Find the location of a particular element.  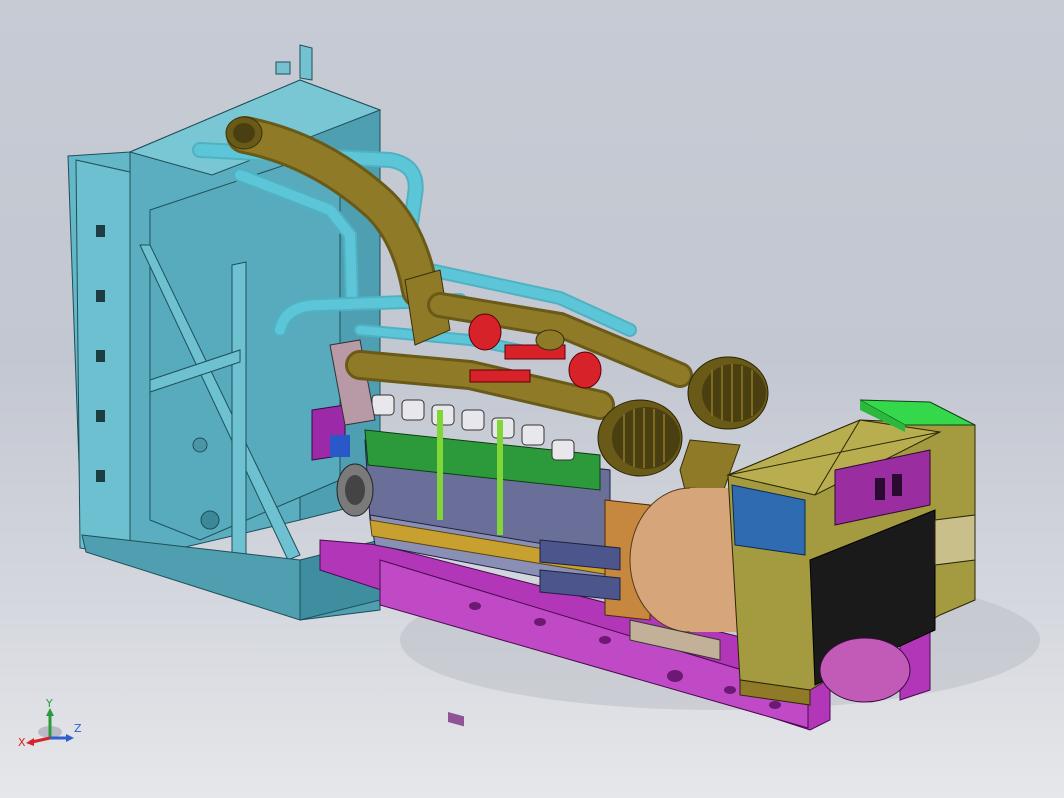

air-filter-rear is located at coordinates (728, 393).